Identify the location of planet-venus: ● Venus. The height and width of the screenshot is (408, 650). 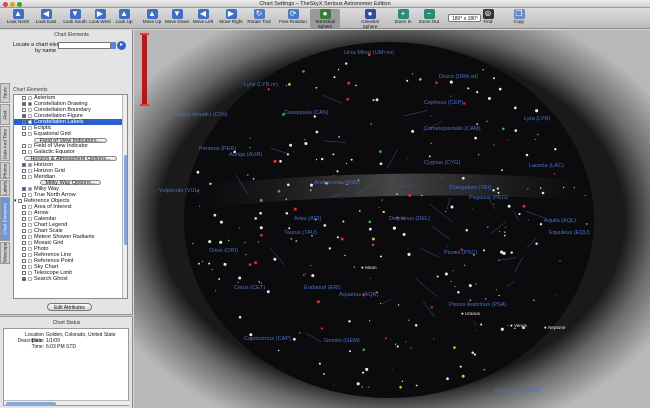
(518, 325).